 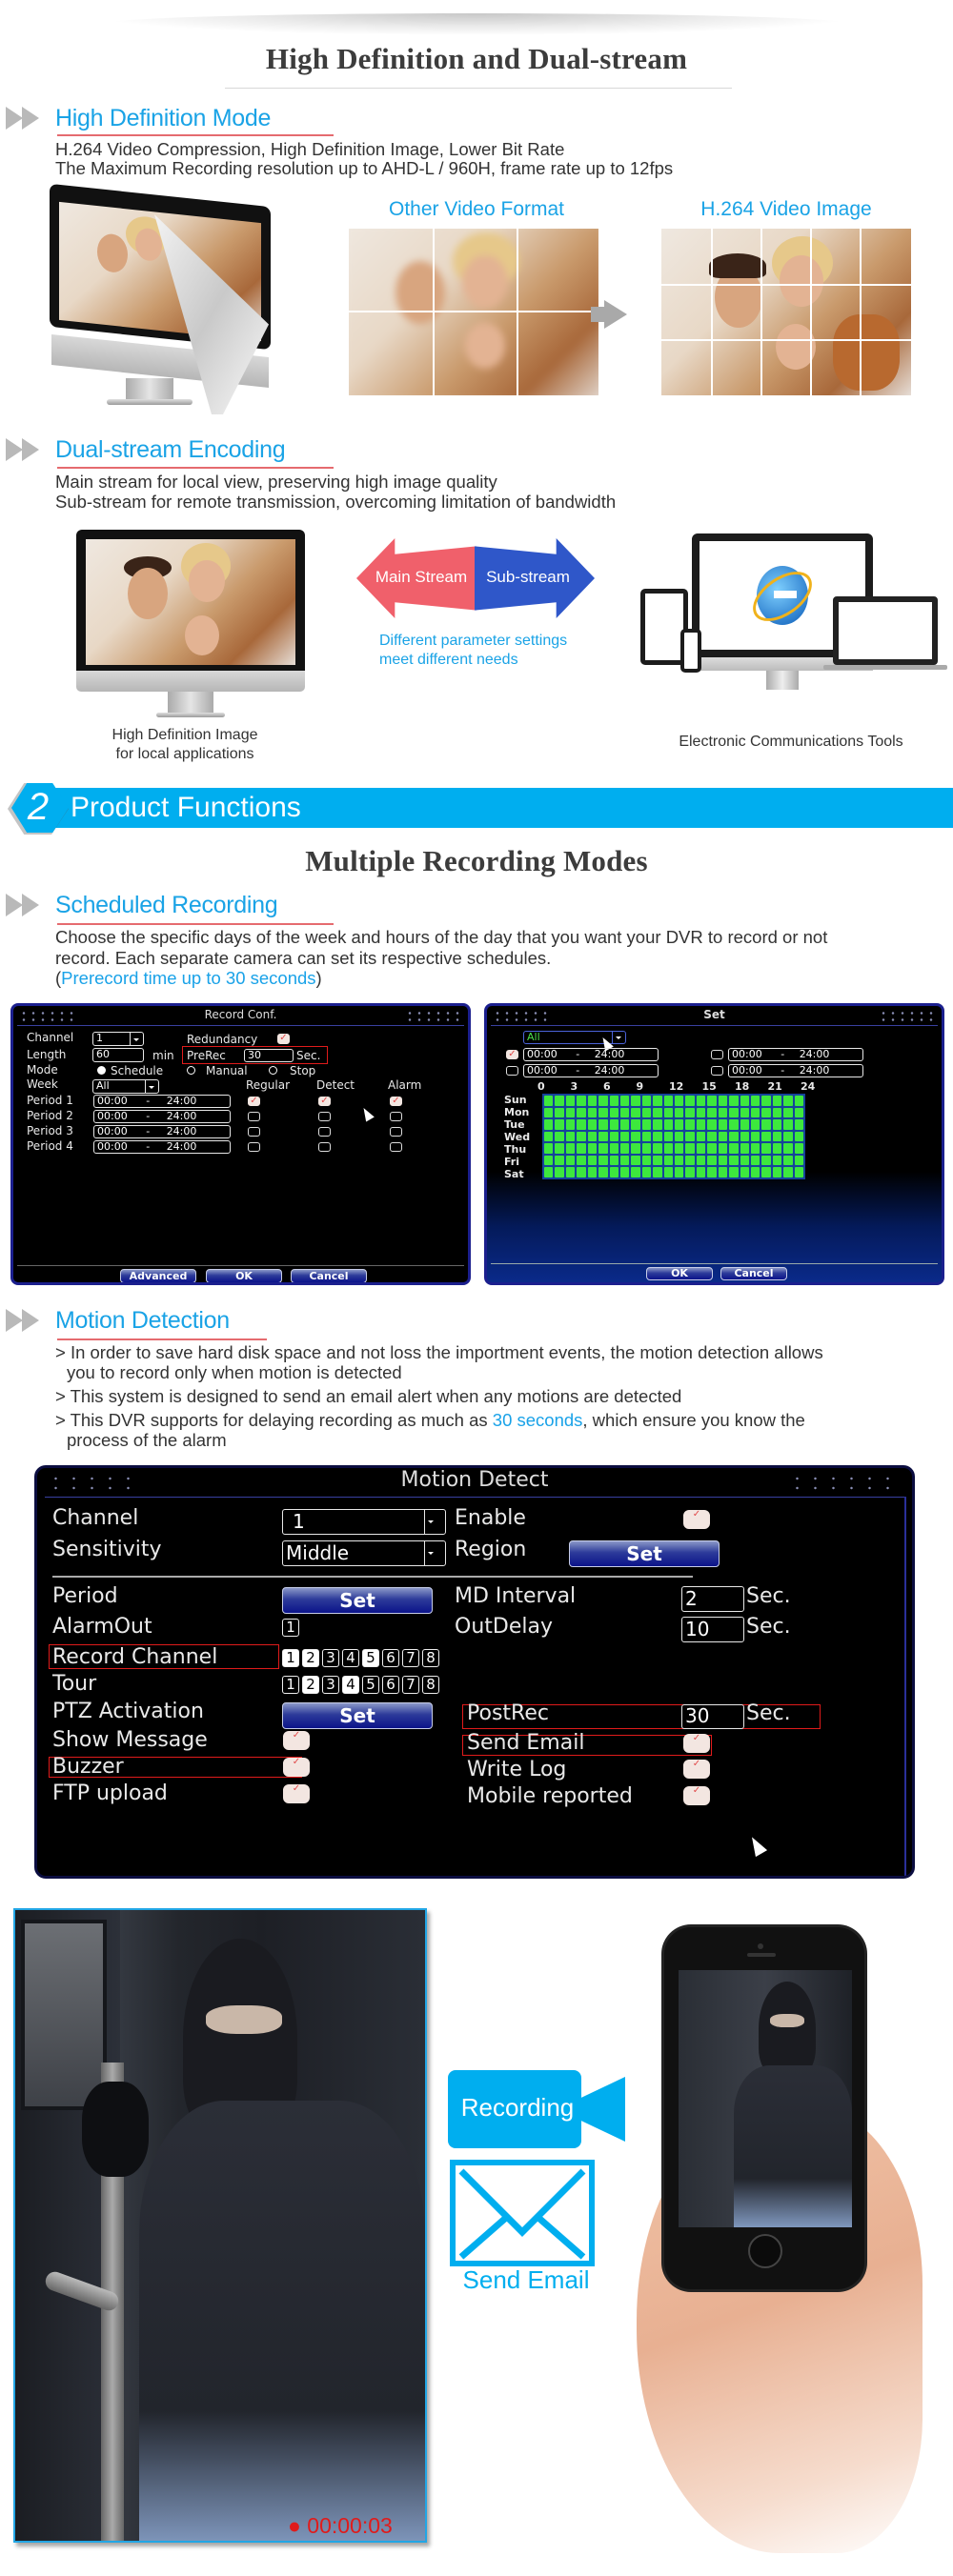 I want to click on radio-stop, so click(x=273, y=1070).